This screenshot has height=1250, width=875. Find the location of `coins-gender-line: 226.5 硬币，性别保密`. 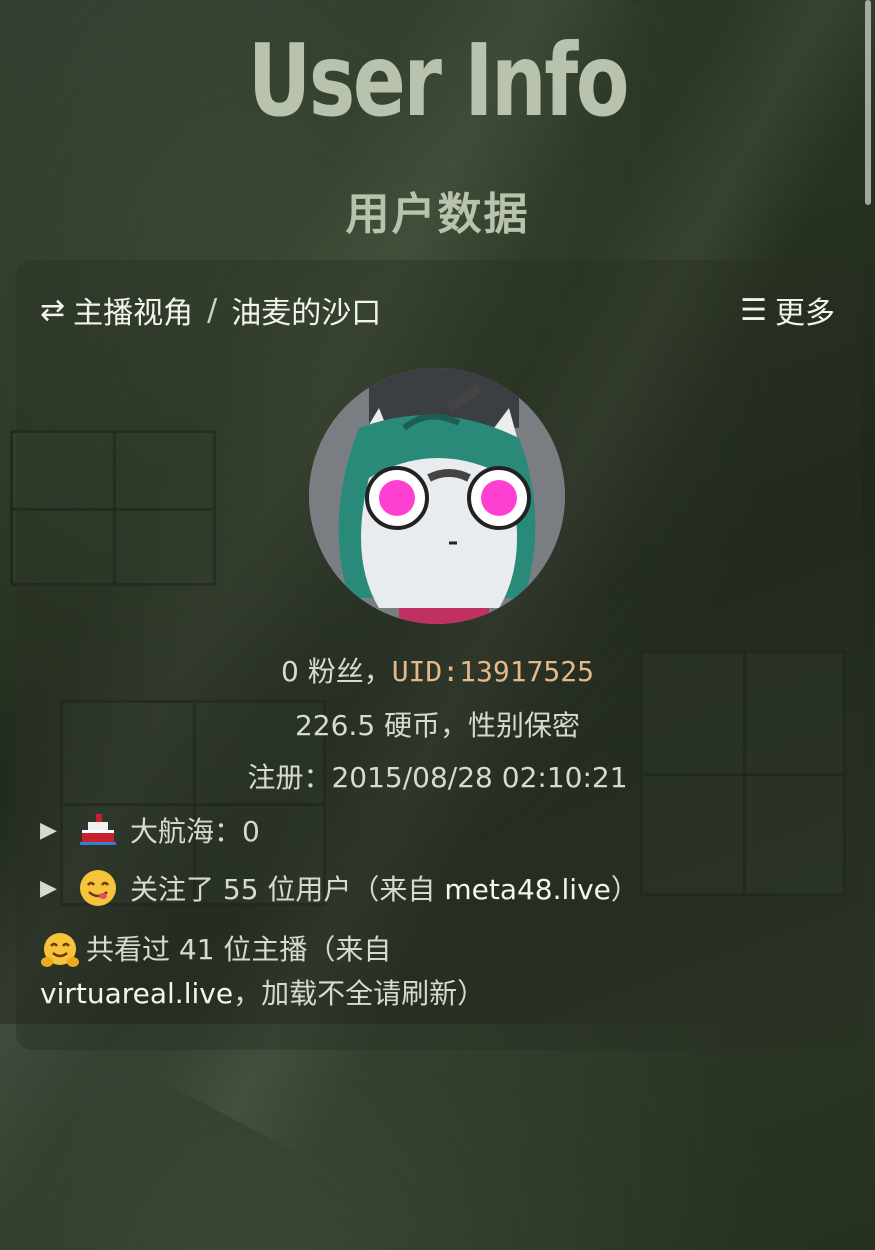

coins-gender-line: 226.5 硬币，性别保密 is located at coordinates (437, 725).